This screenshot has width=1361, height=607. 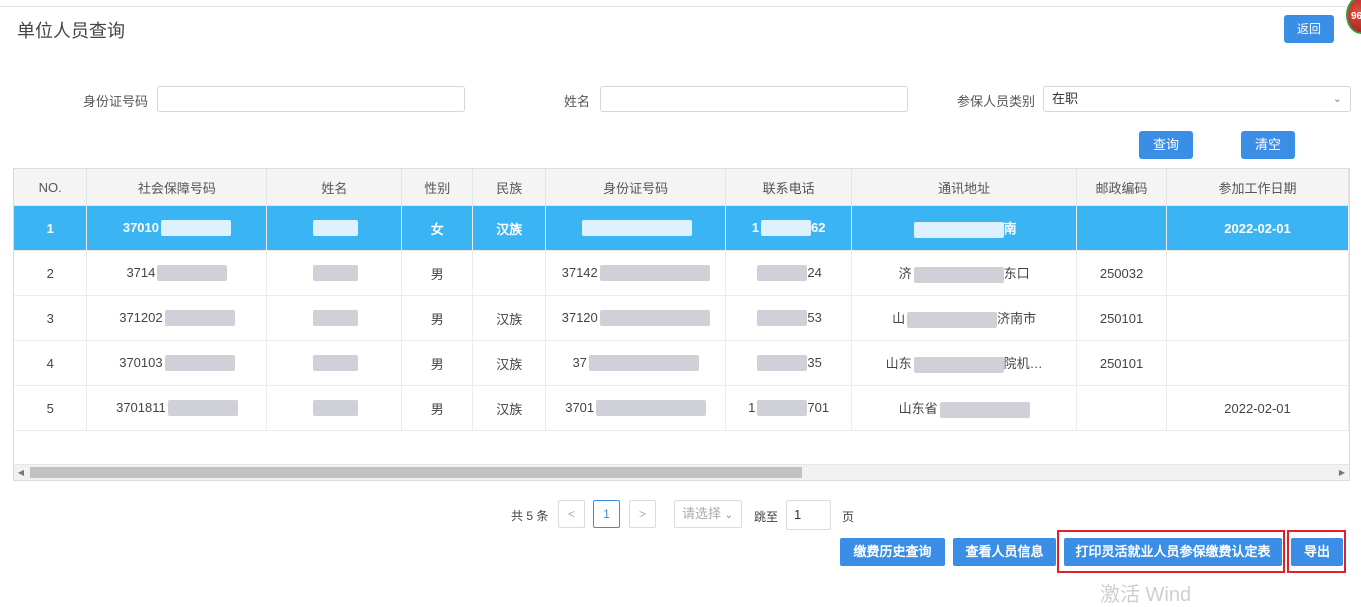 I want to click on page-size-placeholder: 请选择, so click(x=702, y=513).